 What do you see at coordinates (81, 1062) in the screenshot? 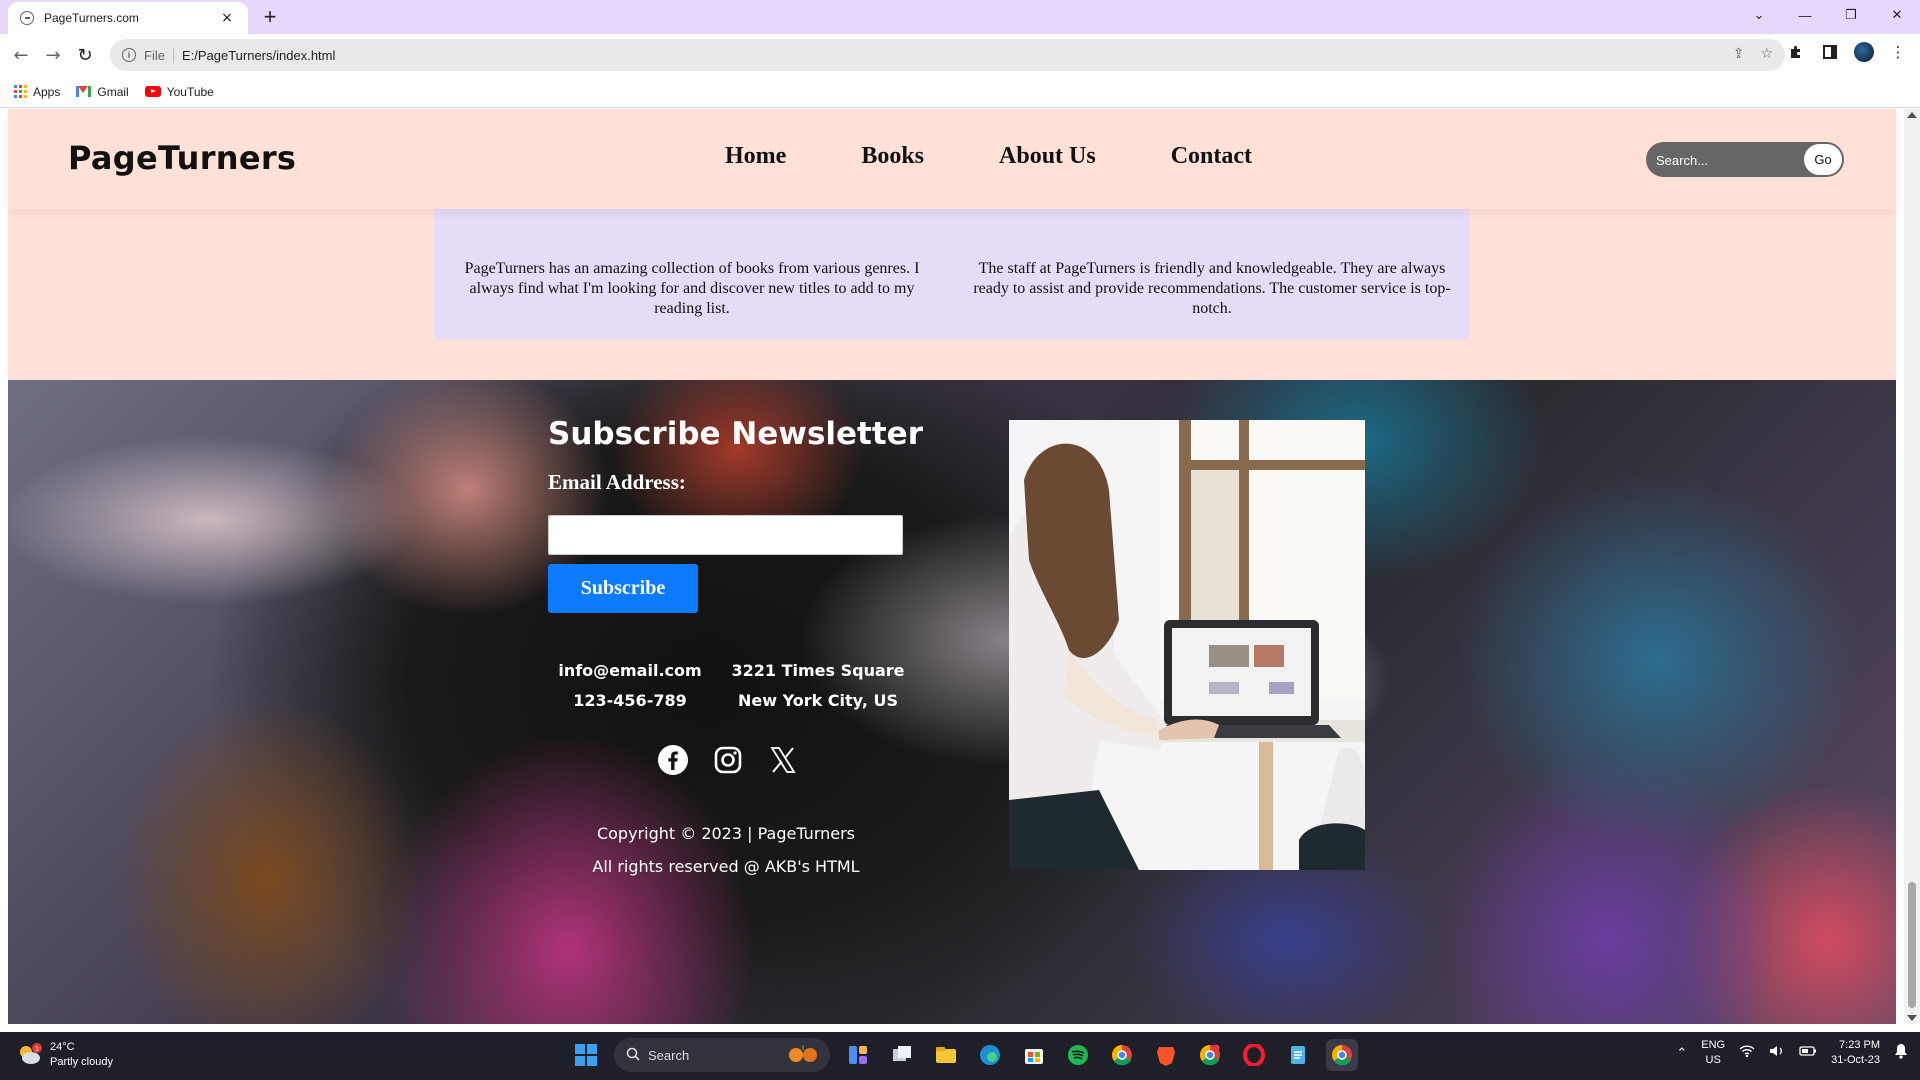
I see `weather-desc: Partly cloudy` at bounding box center [81, 1062].